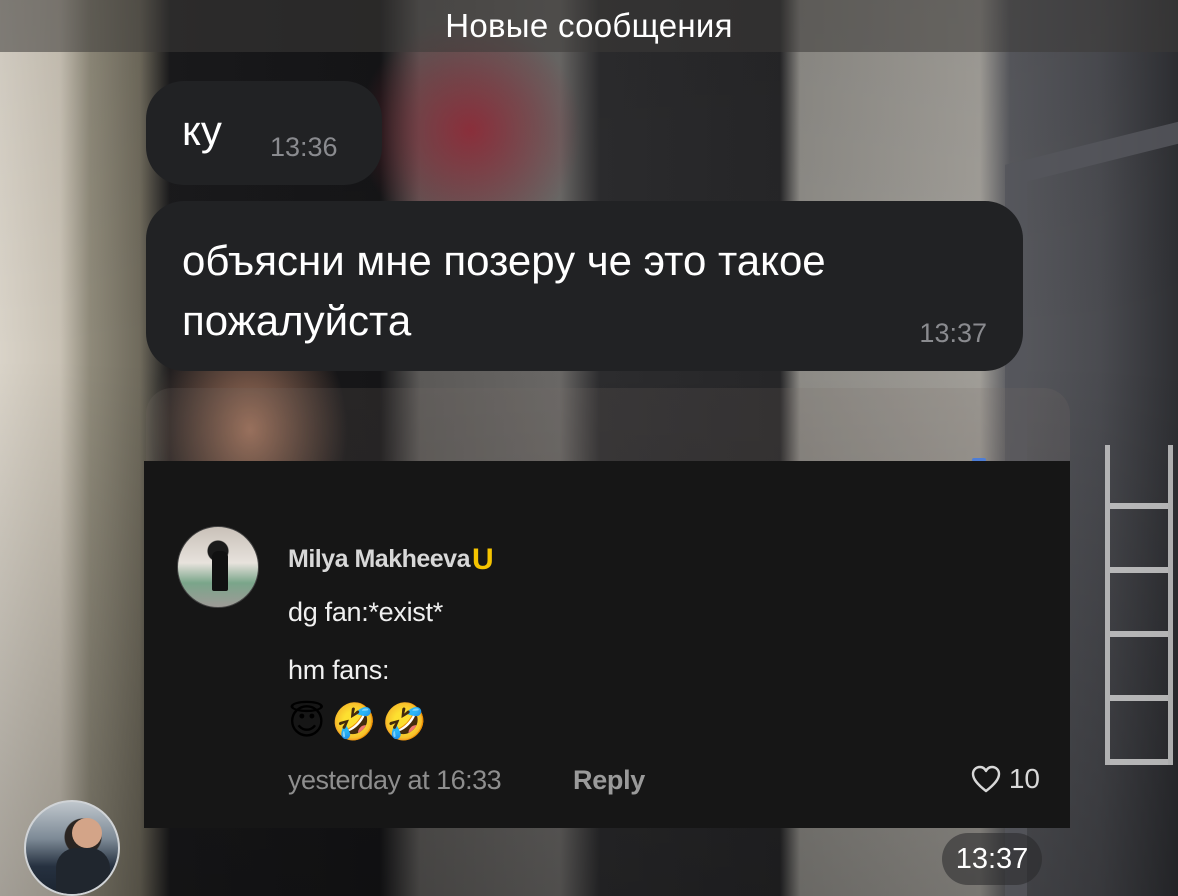 This screenshot has width=1178, height=896. What do you see at coordinates (953, 333) in the screenshot?
I see `message-time: 13:37` at bounding box center [953, 333].